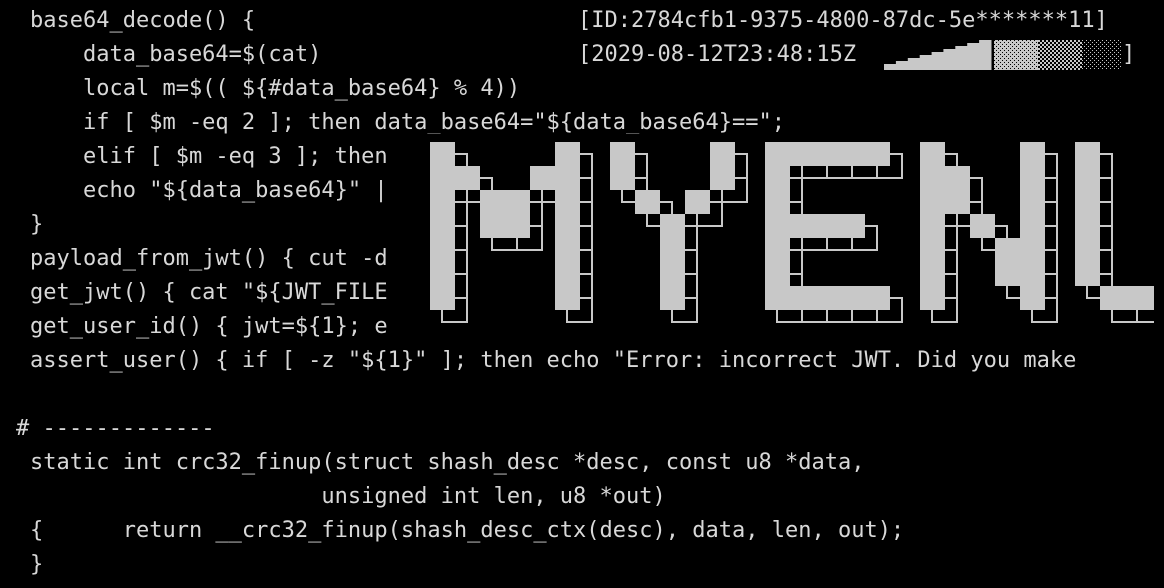  What do you see at coordinates (989, 232) in the screenshot?
I see `banner-letter-n` at bounding box center [989, 232].